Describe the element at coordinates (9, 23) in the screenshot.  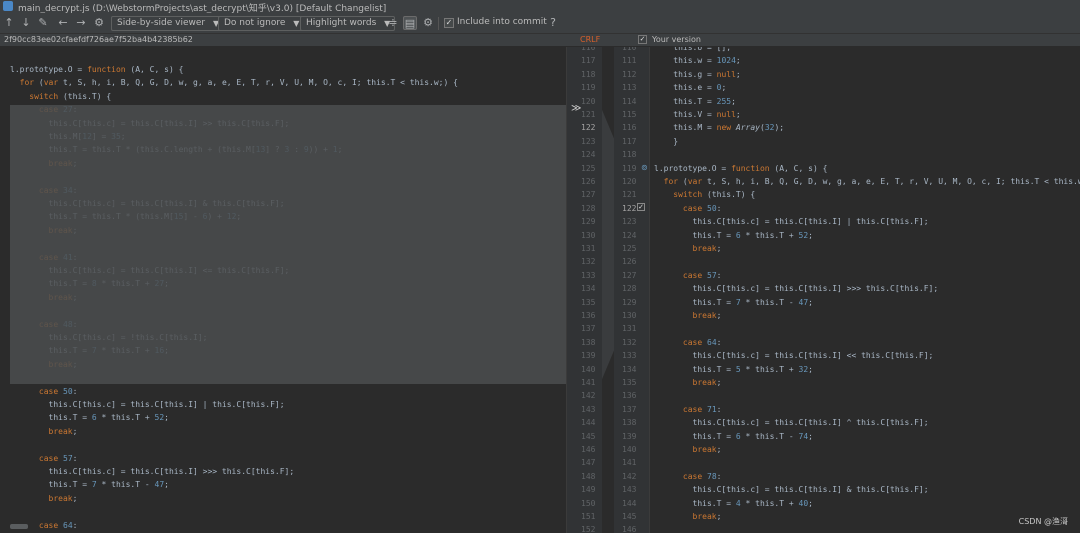
I see `arrow-up-icon: ↑` at that location.